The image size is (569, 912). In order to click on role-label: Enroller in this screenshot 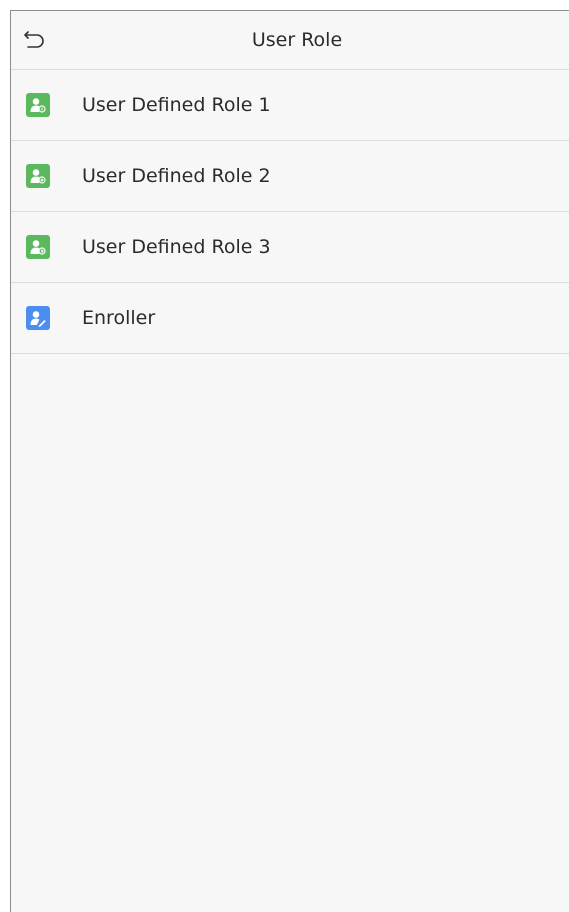, I will do `click(119, 318)`.